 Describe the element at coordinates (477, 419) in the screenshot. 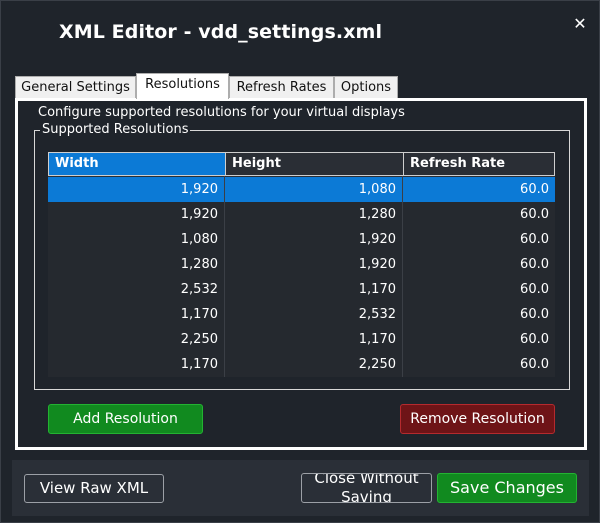

I see `remove-resolution-button: Remove Resolution` at that location.